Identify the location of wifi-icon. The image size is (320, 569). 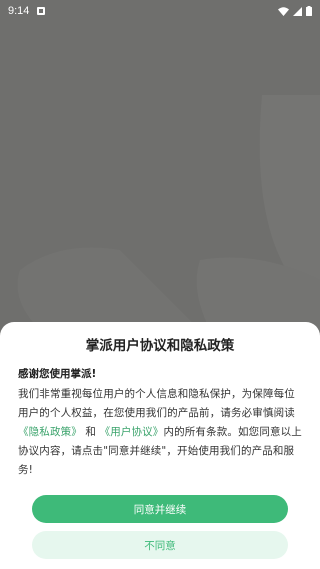
(283, 11).